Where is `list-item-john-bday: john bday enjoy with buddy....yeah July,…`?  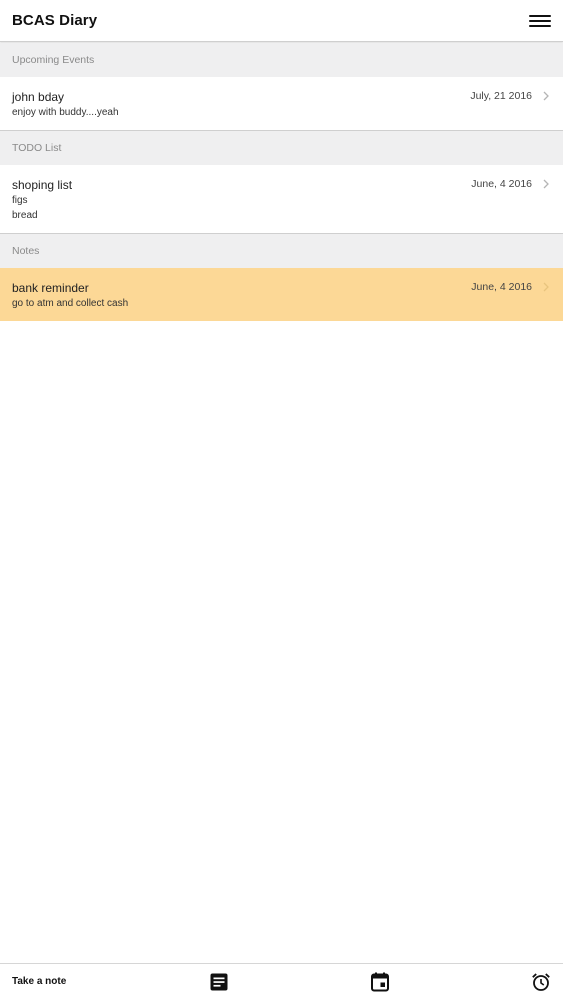
list-item-john-bday: john bday enjoy with buddy....yeah July,… is located at coordinates (281, 104).